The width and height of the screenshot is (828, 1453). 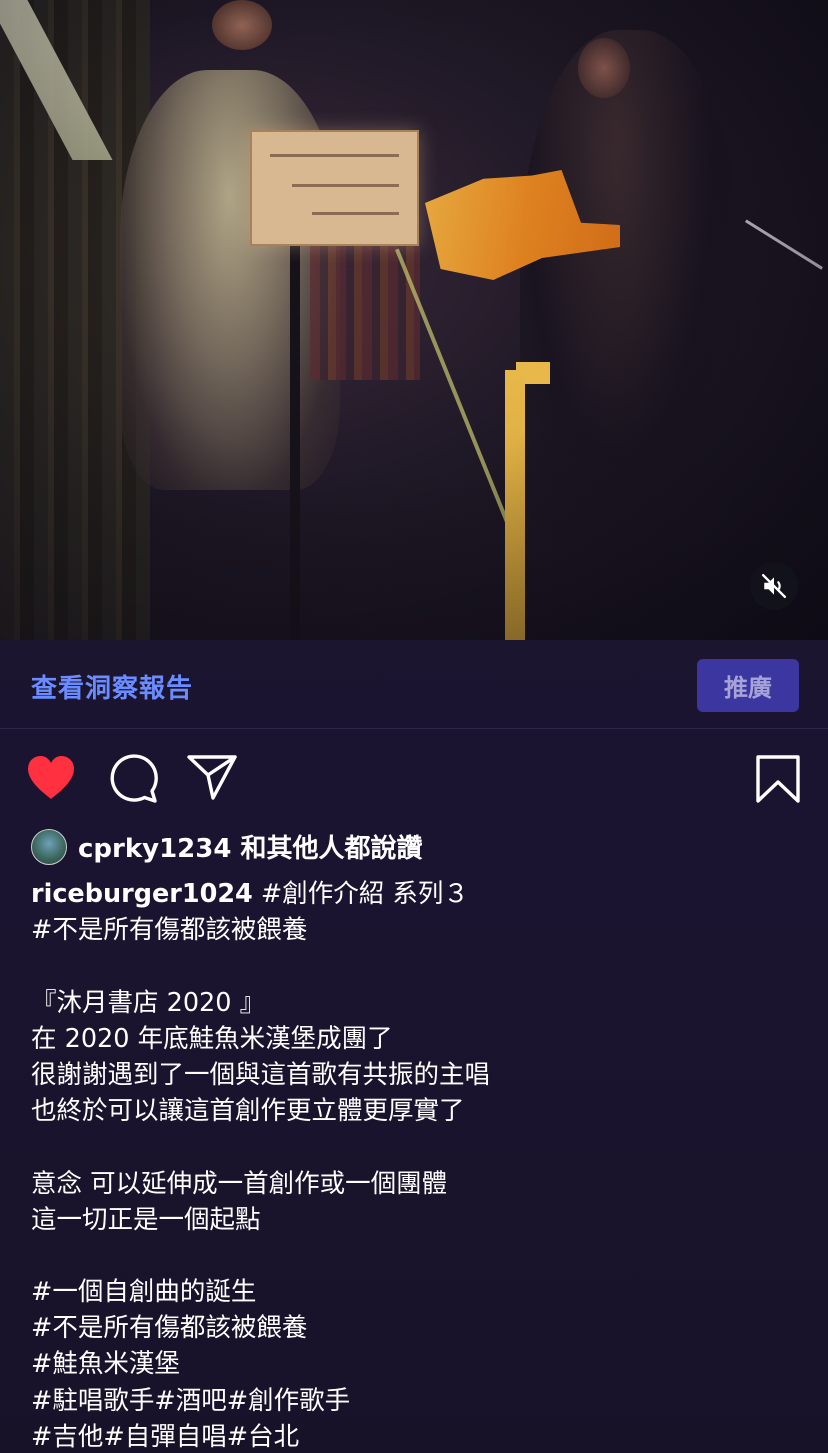 I want to click on share-button, so click(x=212, y=779).